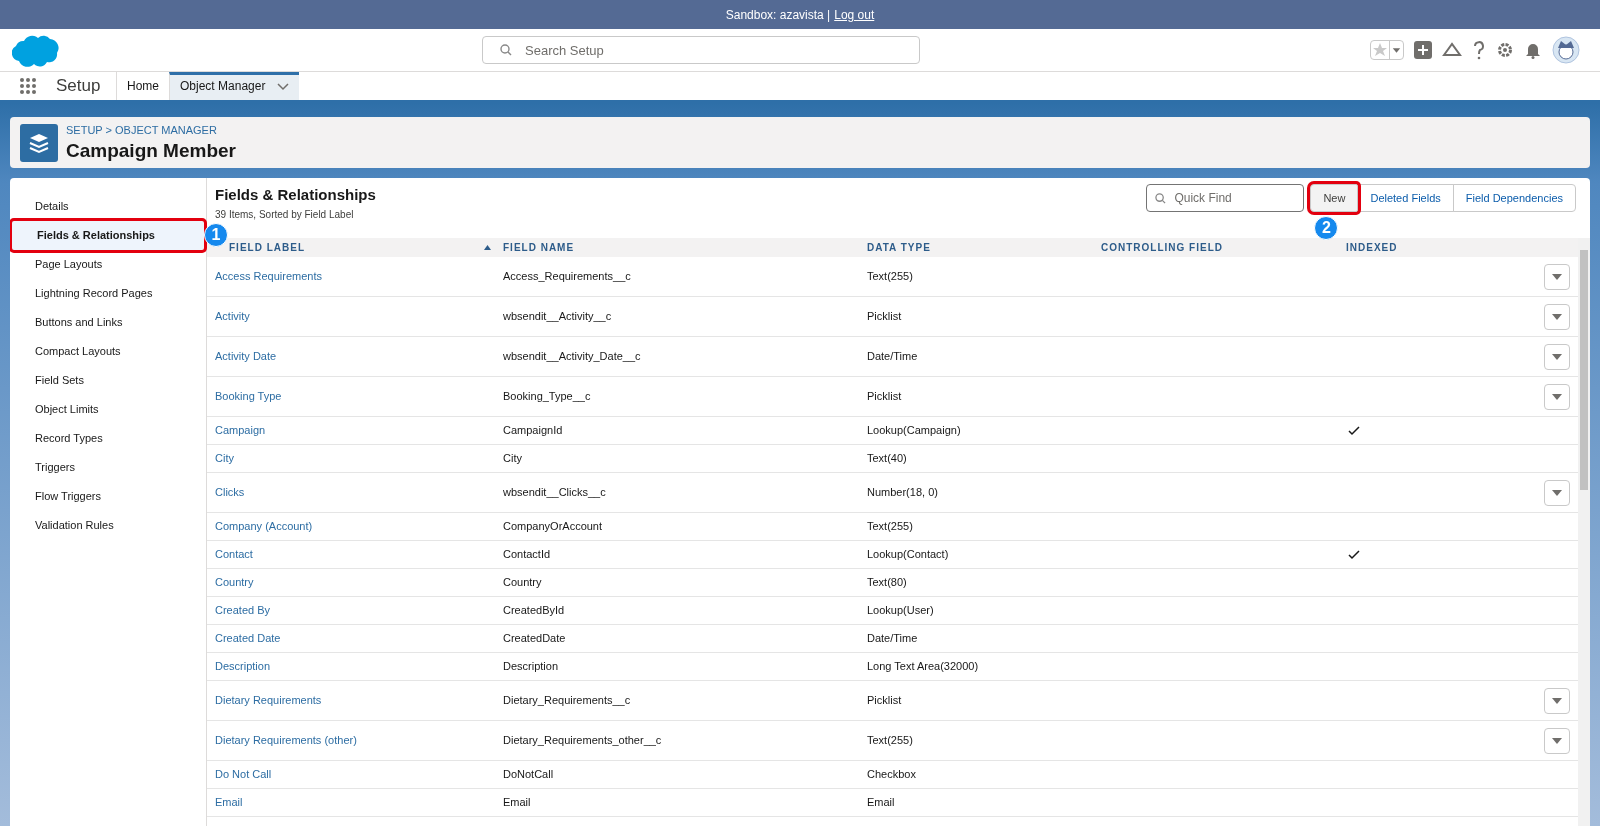 The width and height of the screenshot is (1600, 826). What do you see at coordinates (108, 322) in the screenshot?
I see `sidebar-item: Buttons and Links` at bounding box center [108, 322].